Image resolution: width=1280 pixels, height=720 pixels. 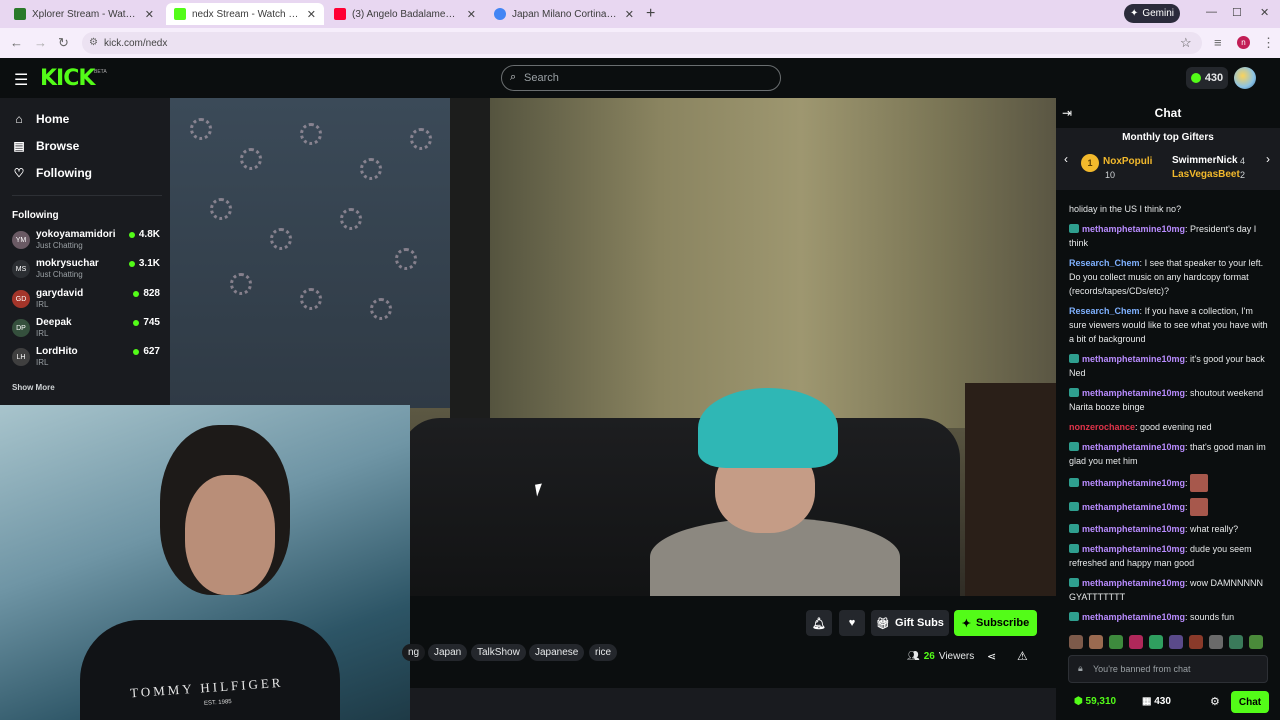 I want to click on channel-category: IRL, so click(x=42, y=362).